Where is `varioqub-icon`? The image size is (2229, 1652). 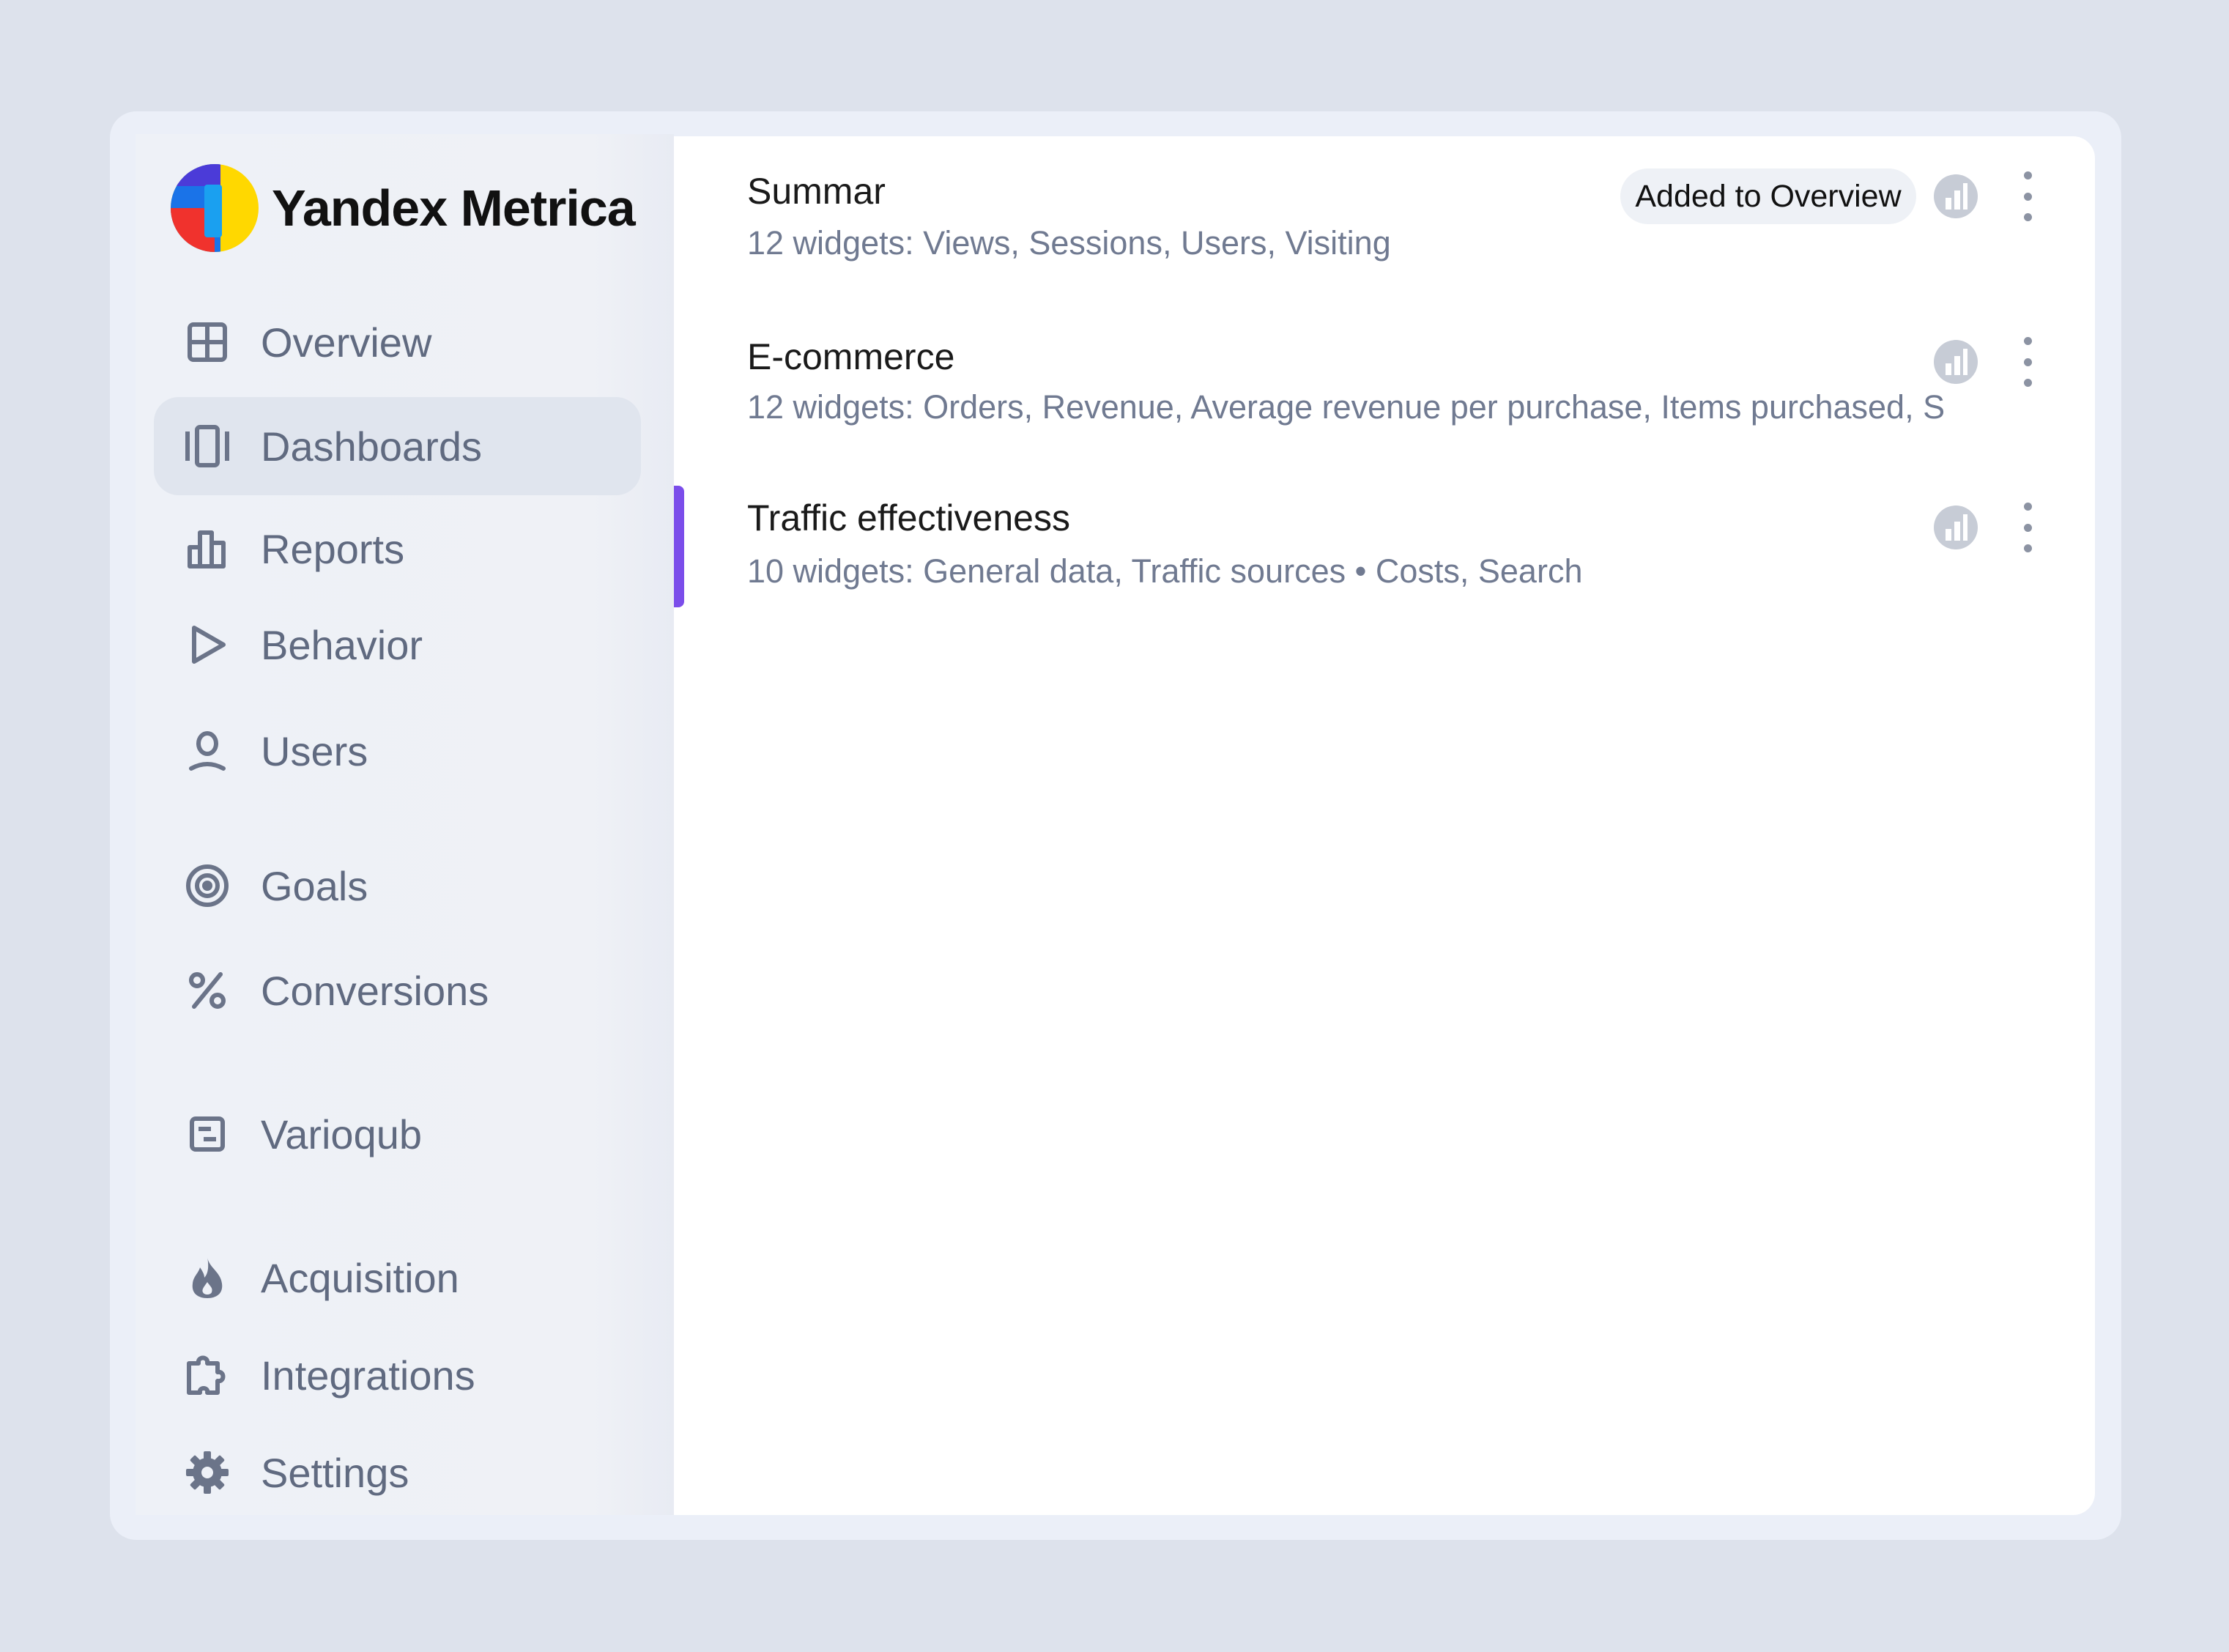
varioqub-icon is located at coordinates (207, 1134).